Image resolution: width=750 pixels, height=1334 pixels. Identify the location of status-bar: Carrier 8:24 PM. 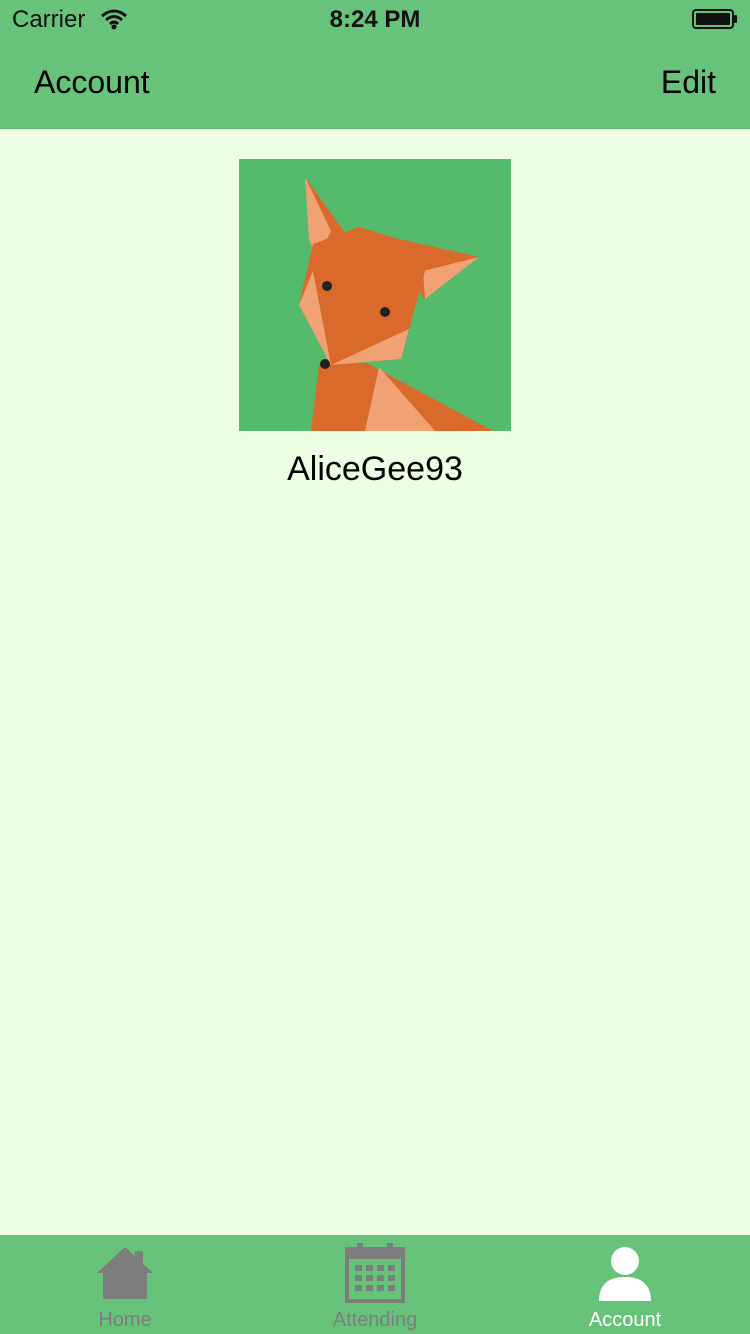
(375, 20).